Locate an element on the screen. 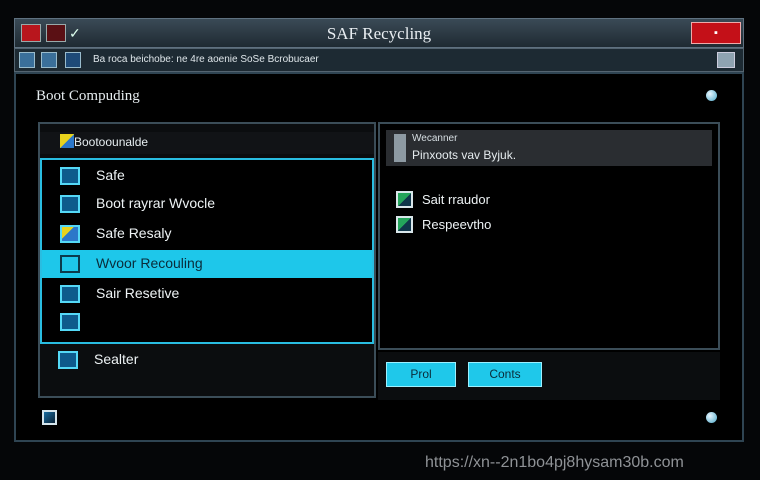  details-header-title: Wecanner is located at coordinates (435, 138).